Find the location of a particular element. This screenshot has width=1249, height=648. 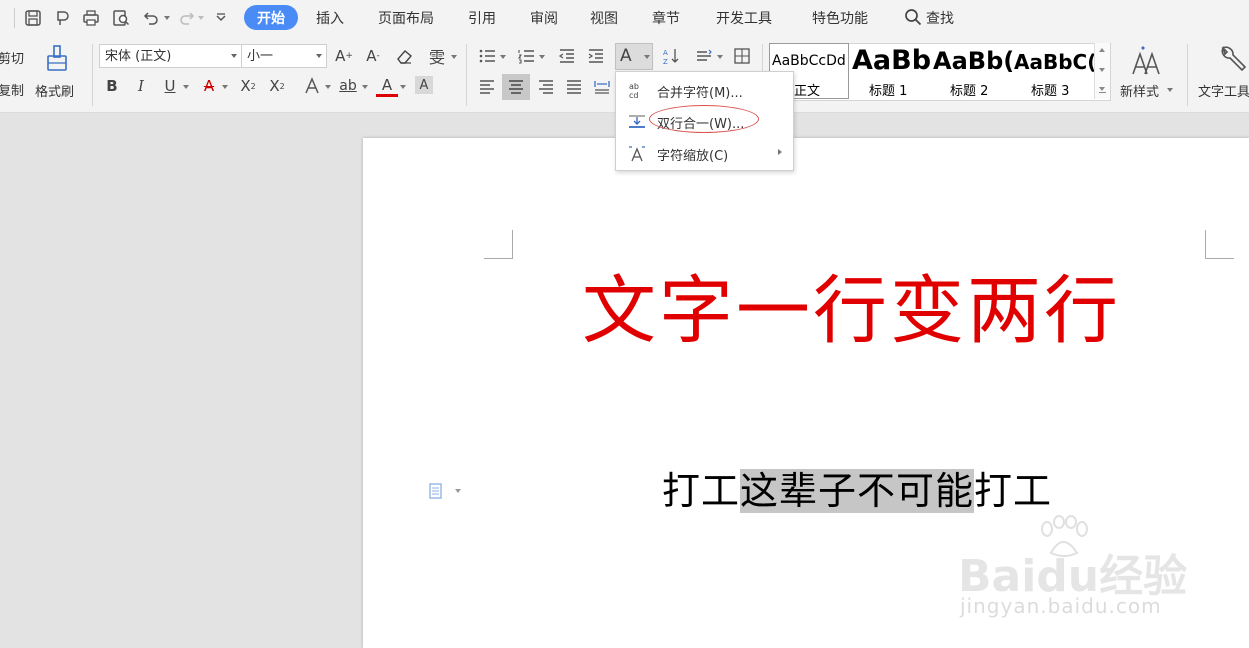

decrease-font-size-icon: A- is located at coordinates (373, 56).